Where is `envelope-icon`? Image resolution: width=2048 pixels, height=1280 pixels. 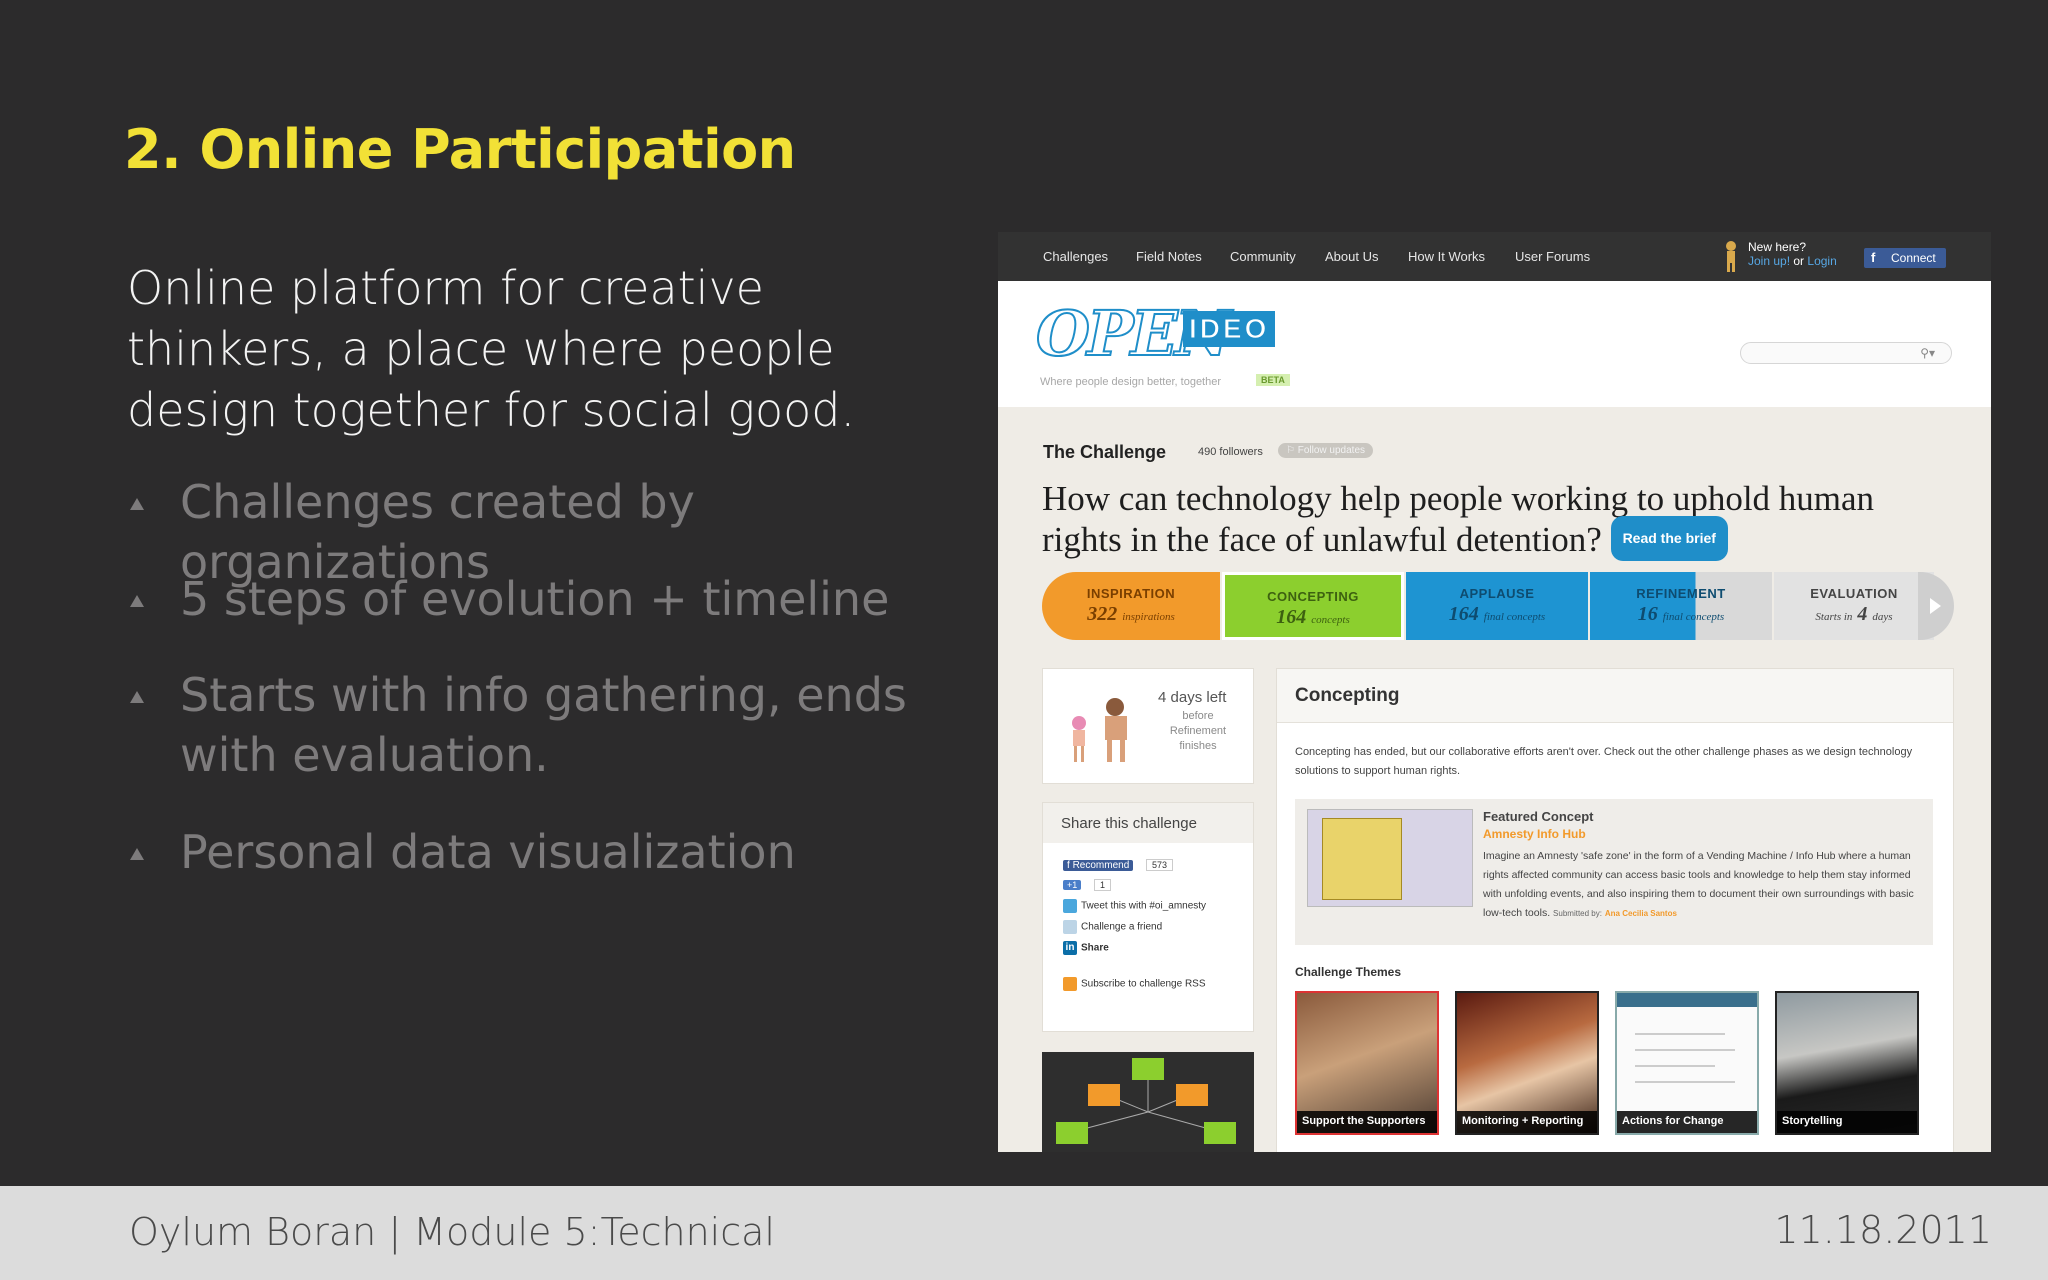
envelope-icon is located at coordinates (1070, 927).